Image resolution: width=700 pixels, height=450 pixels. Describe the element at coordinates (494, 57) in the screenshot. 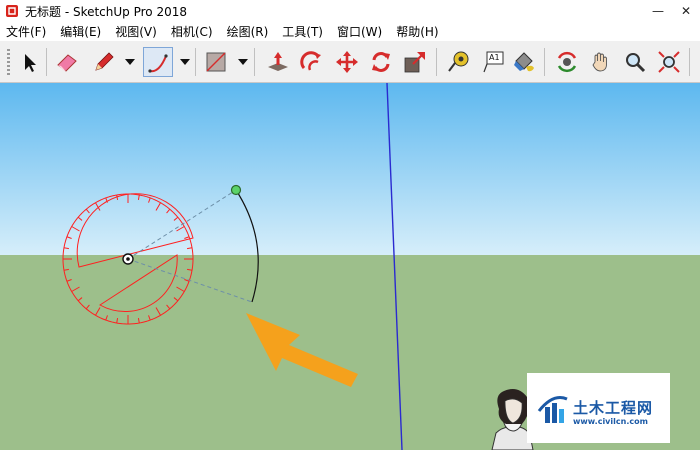

I see `text-tool-label: A1` at that location.